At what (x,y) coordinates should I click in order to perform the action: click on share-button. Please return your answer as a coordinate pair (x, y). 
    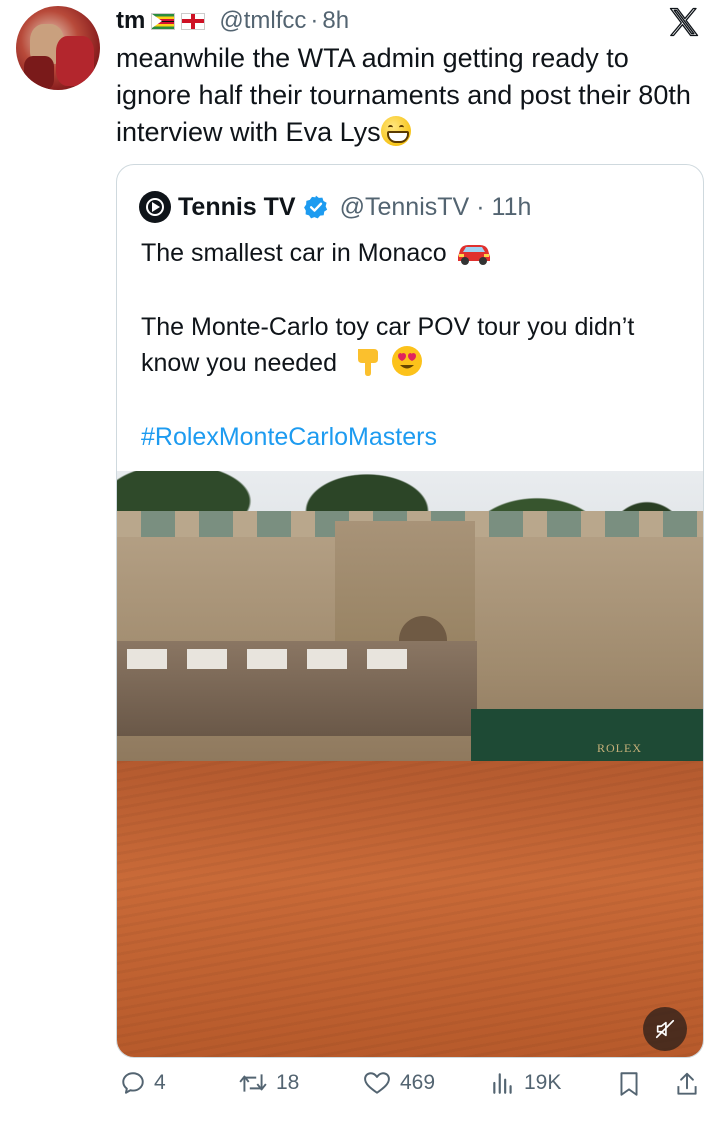
    Looking at the image, I should click on (687, 1084).